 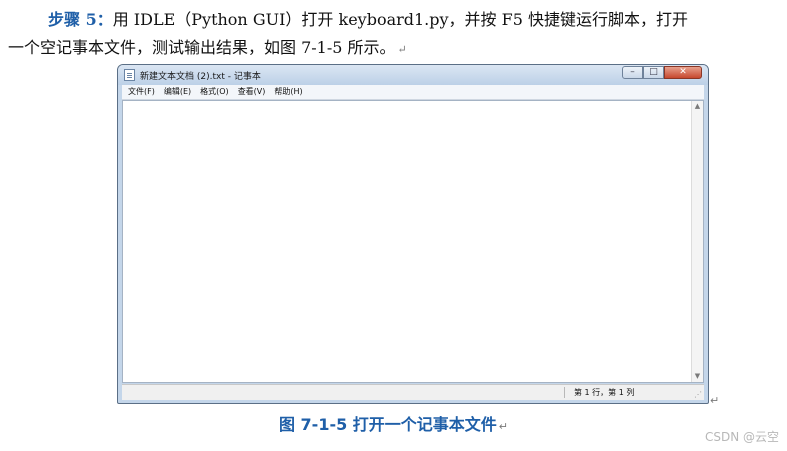 I want to click on csdn-watermark: CSDN @云空, so click(x=741, y=437).